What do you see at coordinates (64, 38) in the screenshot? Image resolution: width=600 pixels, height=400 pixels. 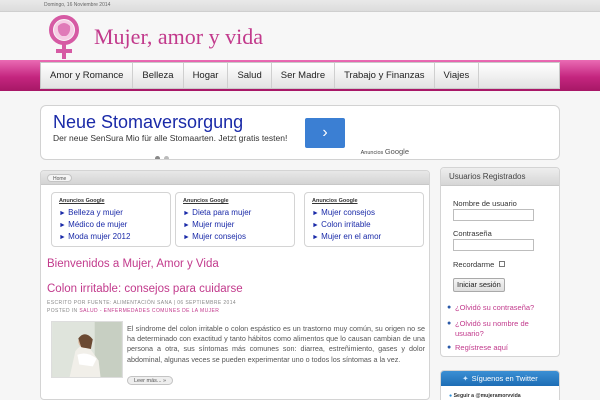 I see `female-symbol-icon` at bounding box center [64, 38].